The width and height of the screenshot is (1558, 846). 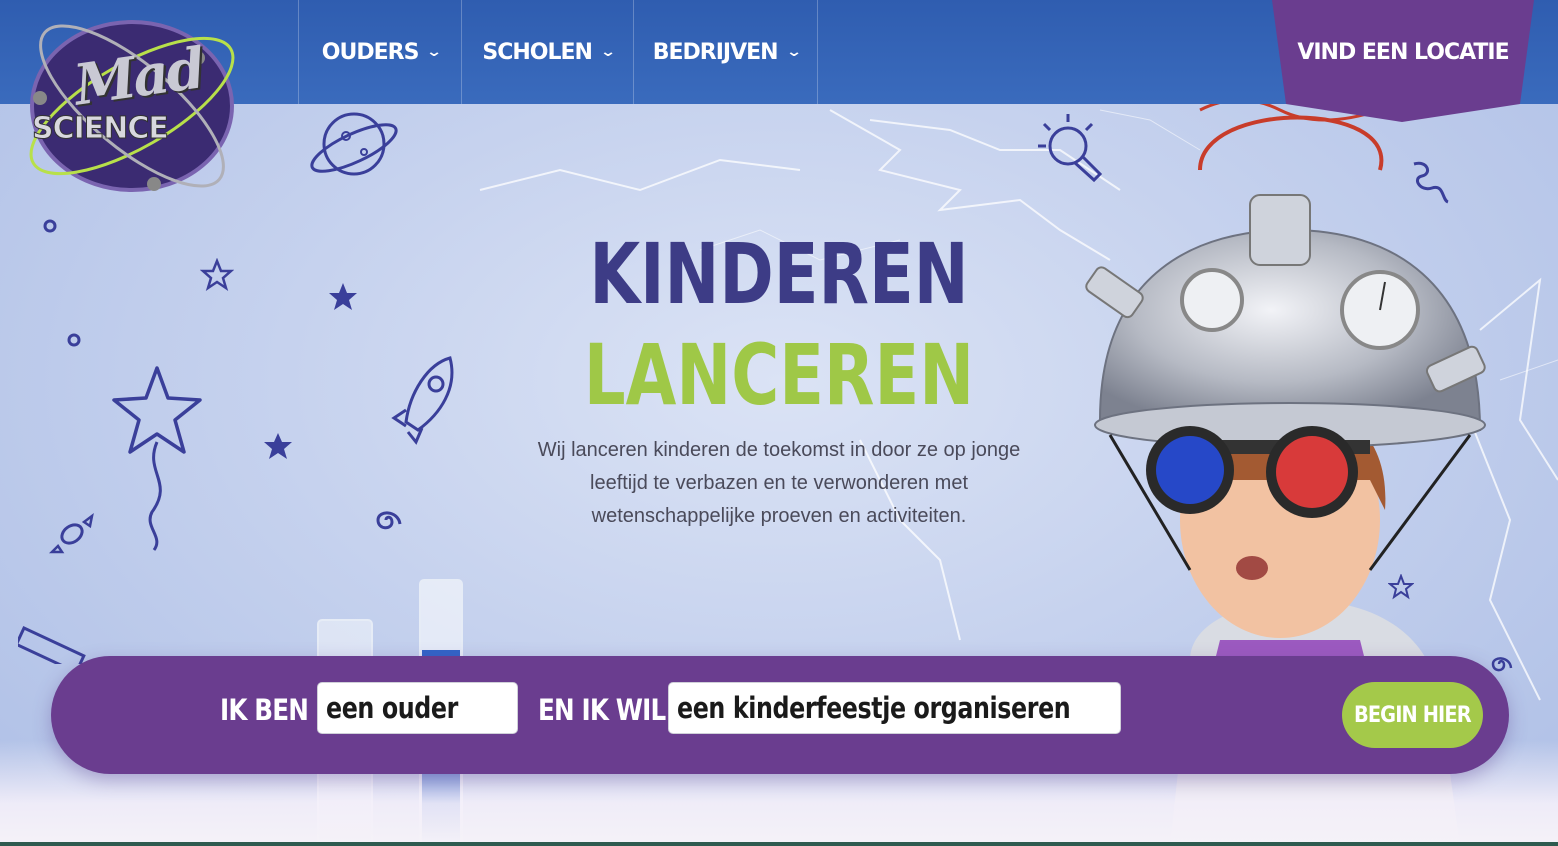 What do you see at coordinates (370, 52) in the screenshot?
I see `nav-item-label: OUDERS` at bounding box center [370, 52].